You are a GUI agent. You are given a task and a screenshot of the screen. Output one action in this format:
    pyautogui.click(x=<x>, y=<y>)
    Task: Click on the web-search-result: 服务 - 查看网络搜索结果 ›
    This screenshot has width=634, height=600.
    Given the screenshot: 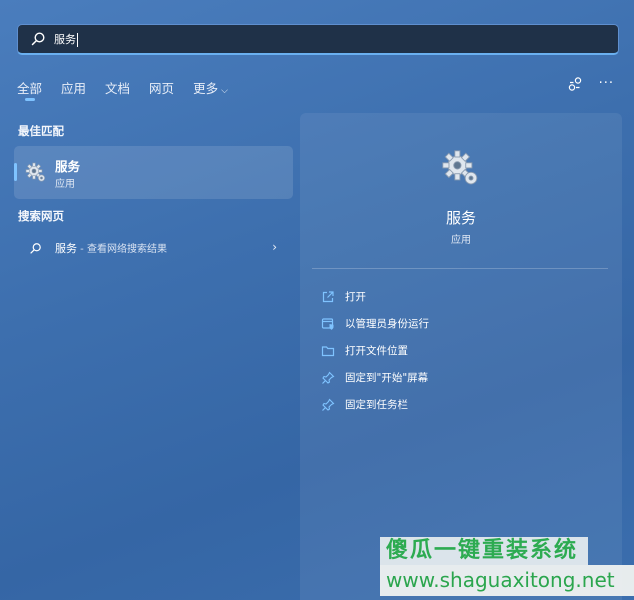 What is the action you would take?
    pyautogui.click(x=153, y=248)
    